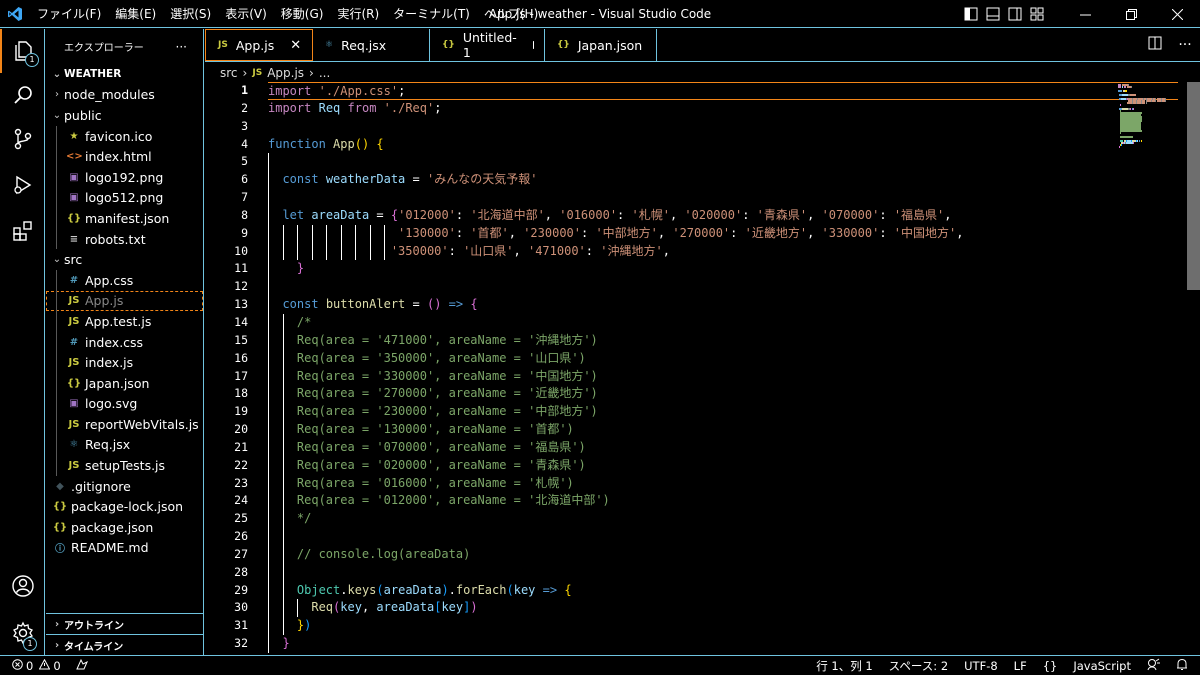 This screenshot has height=675, width=1200. What do you see at coordinates (723, 465) in the screenshot?
I see `code-line: Req(area = '020000', areaName = '青森県')` at bounding box center [723, 465].